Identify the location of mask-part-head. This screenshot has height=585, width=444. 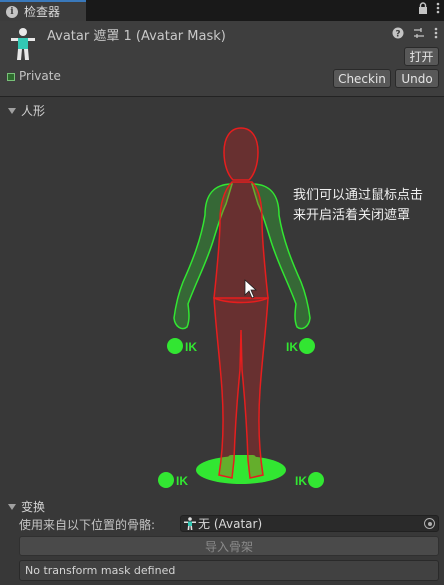
(241, 154).